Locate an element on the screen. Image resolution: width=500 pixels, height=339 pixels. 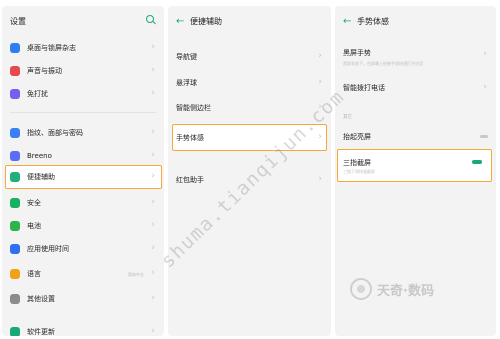
settings-header: 设置 is located at coordinates (83, 21).